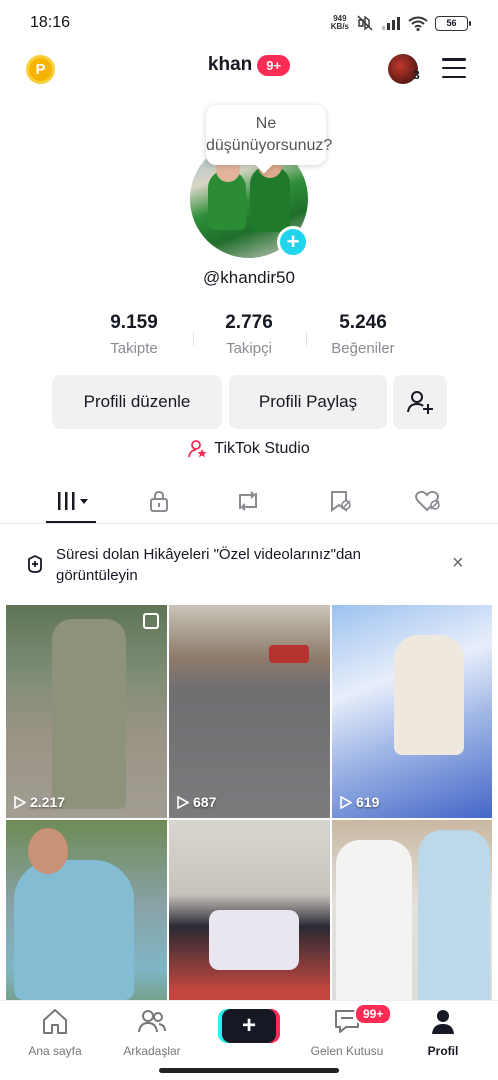 The height and width of the screenshot is (1080, 498). Describe the element at coordinates (249, 1026) in the screenshot. I see `create-button: +` at that location.